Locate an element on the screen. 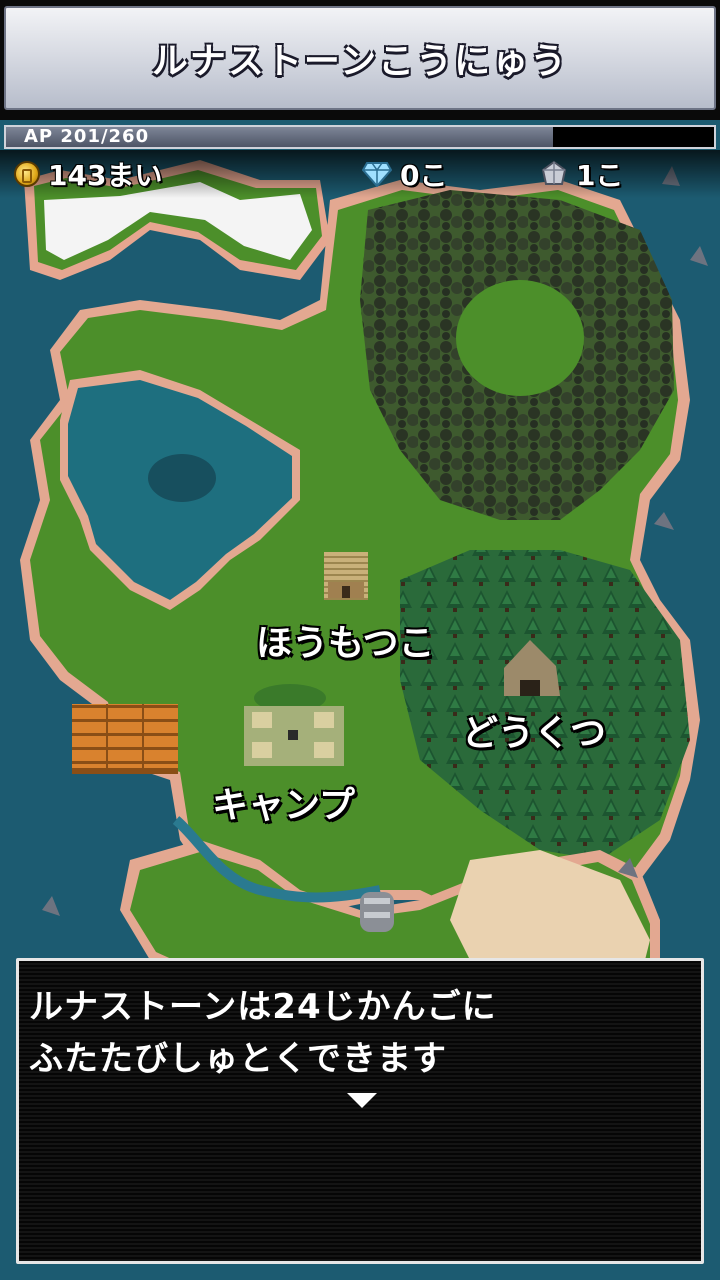 This screenshot has width=720, height=1280. storehouse-label: ほうもつこ is located at coordinates (345, 640).